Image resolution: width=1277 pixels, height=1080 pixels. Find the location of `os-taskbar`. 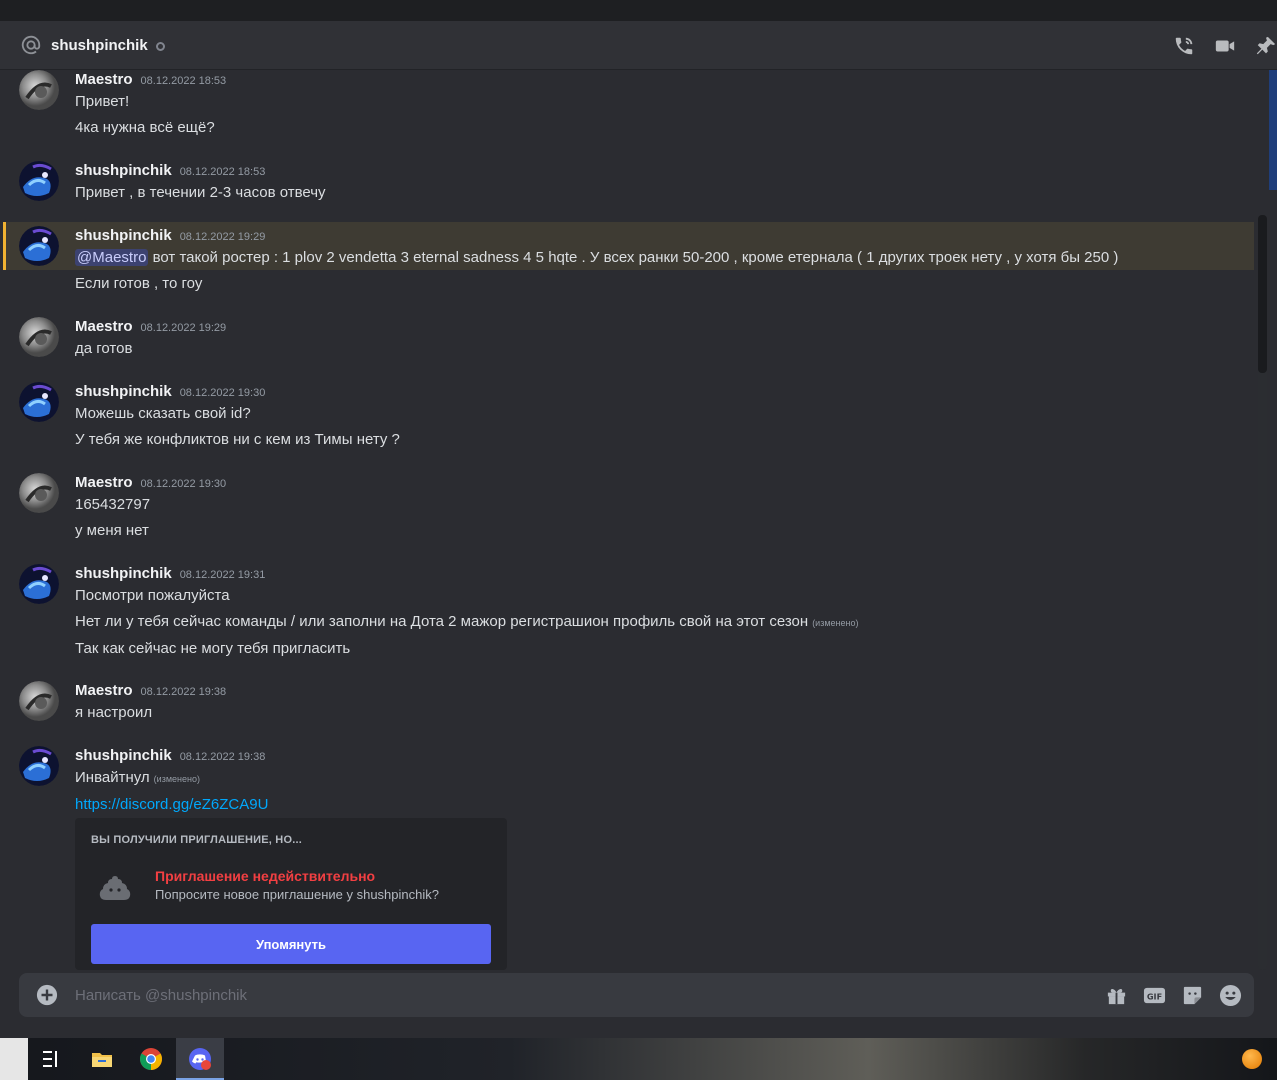

os-taskbar is located at coordinates (638, 1059).